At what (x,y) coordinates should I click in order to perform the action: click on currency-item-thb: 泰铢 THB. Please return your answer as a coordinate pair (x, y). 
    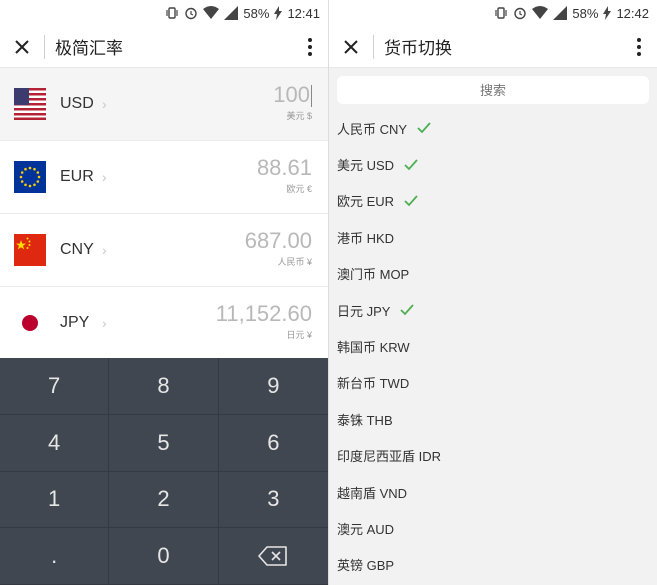
    Looking at the image, I should click on (493, 419).